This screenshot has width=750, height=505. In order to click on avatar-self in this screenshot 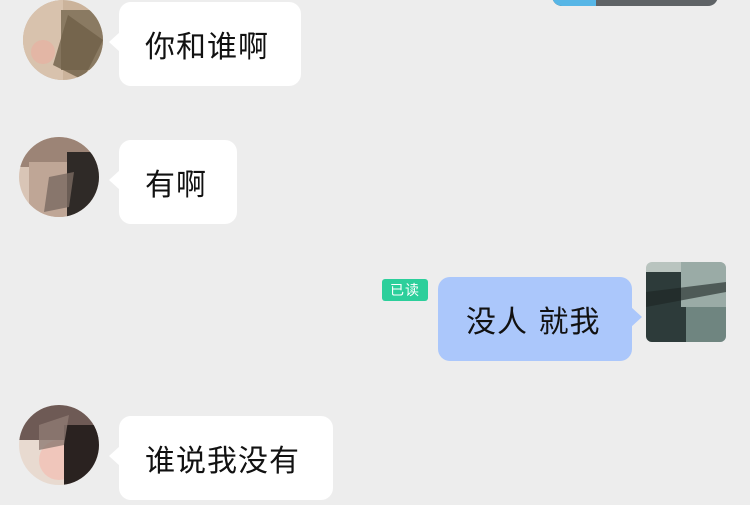, I will do `click(686, 302)`.